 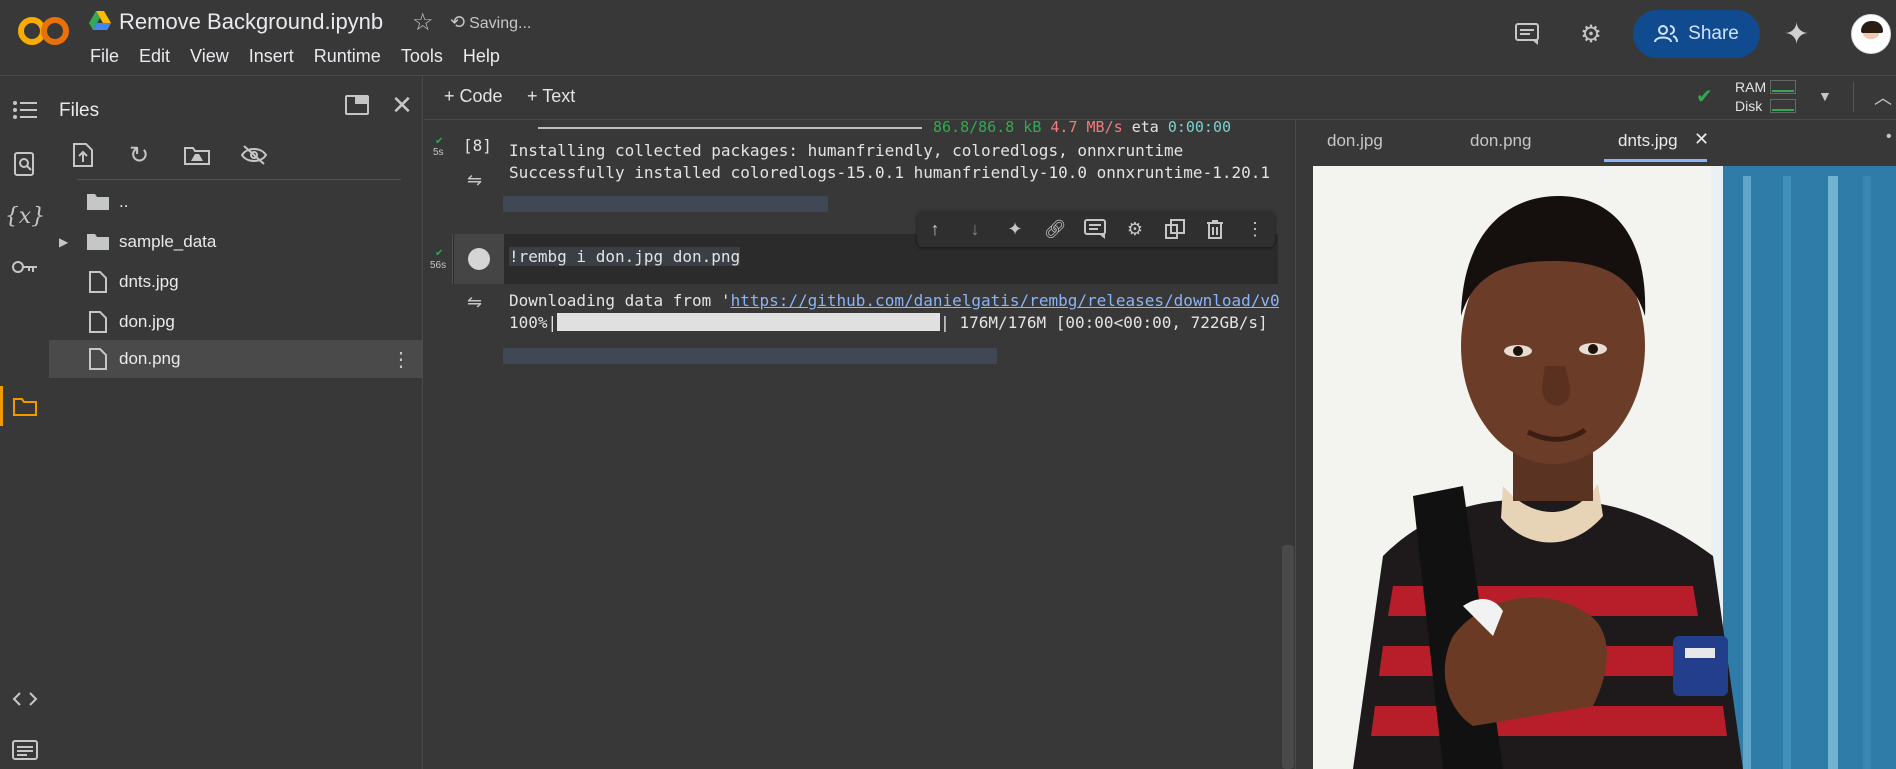 I want to click on chevron-up-icon: ︿, so click(x=1883, y=97).